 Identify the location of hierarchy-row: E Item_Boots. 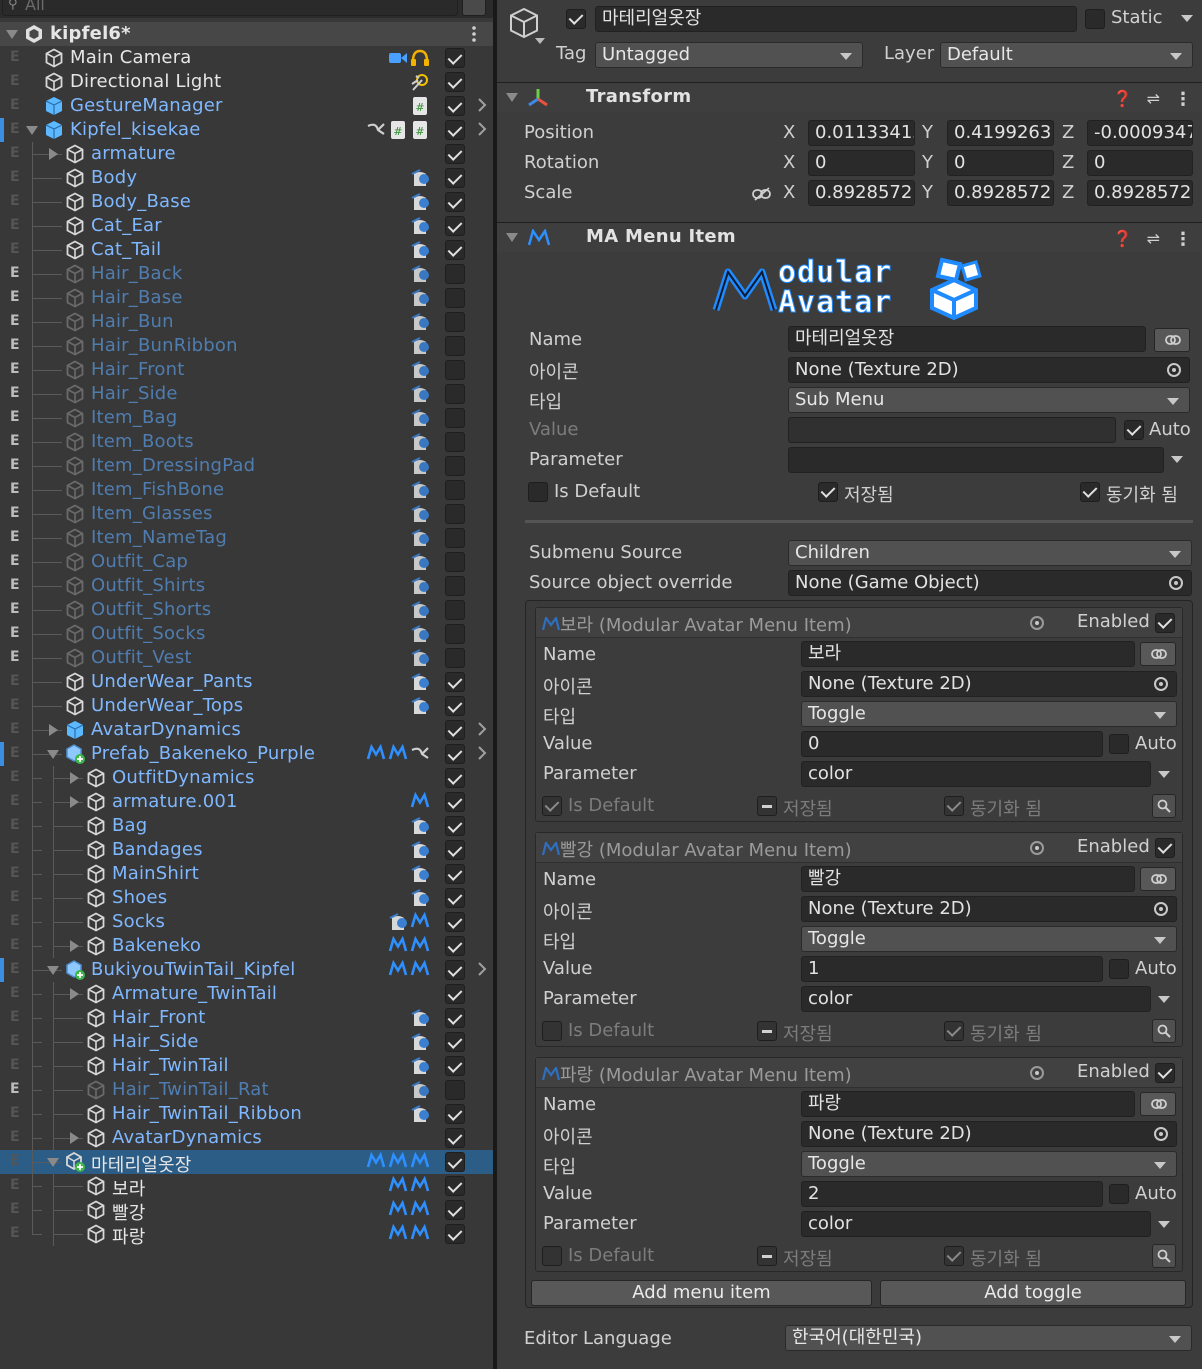
(246, 442).